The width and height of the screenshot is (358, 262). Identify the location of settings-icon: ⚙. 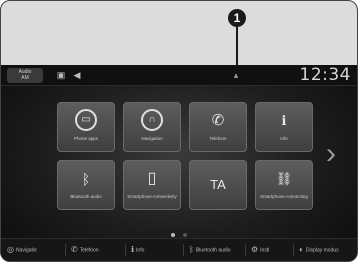
(255, 249).